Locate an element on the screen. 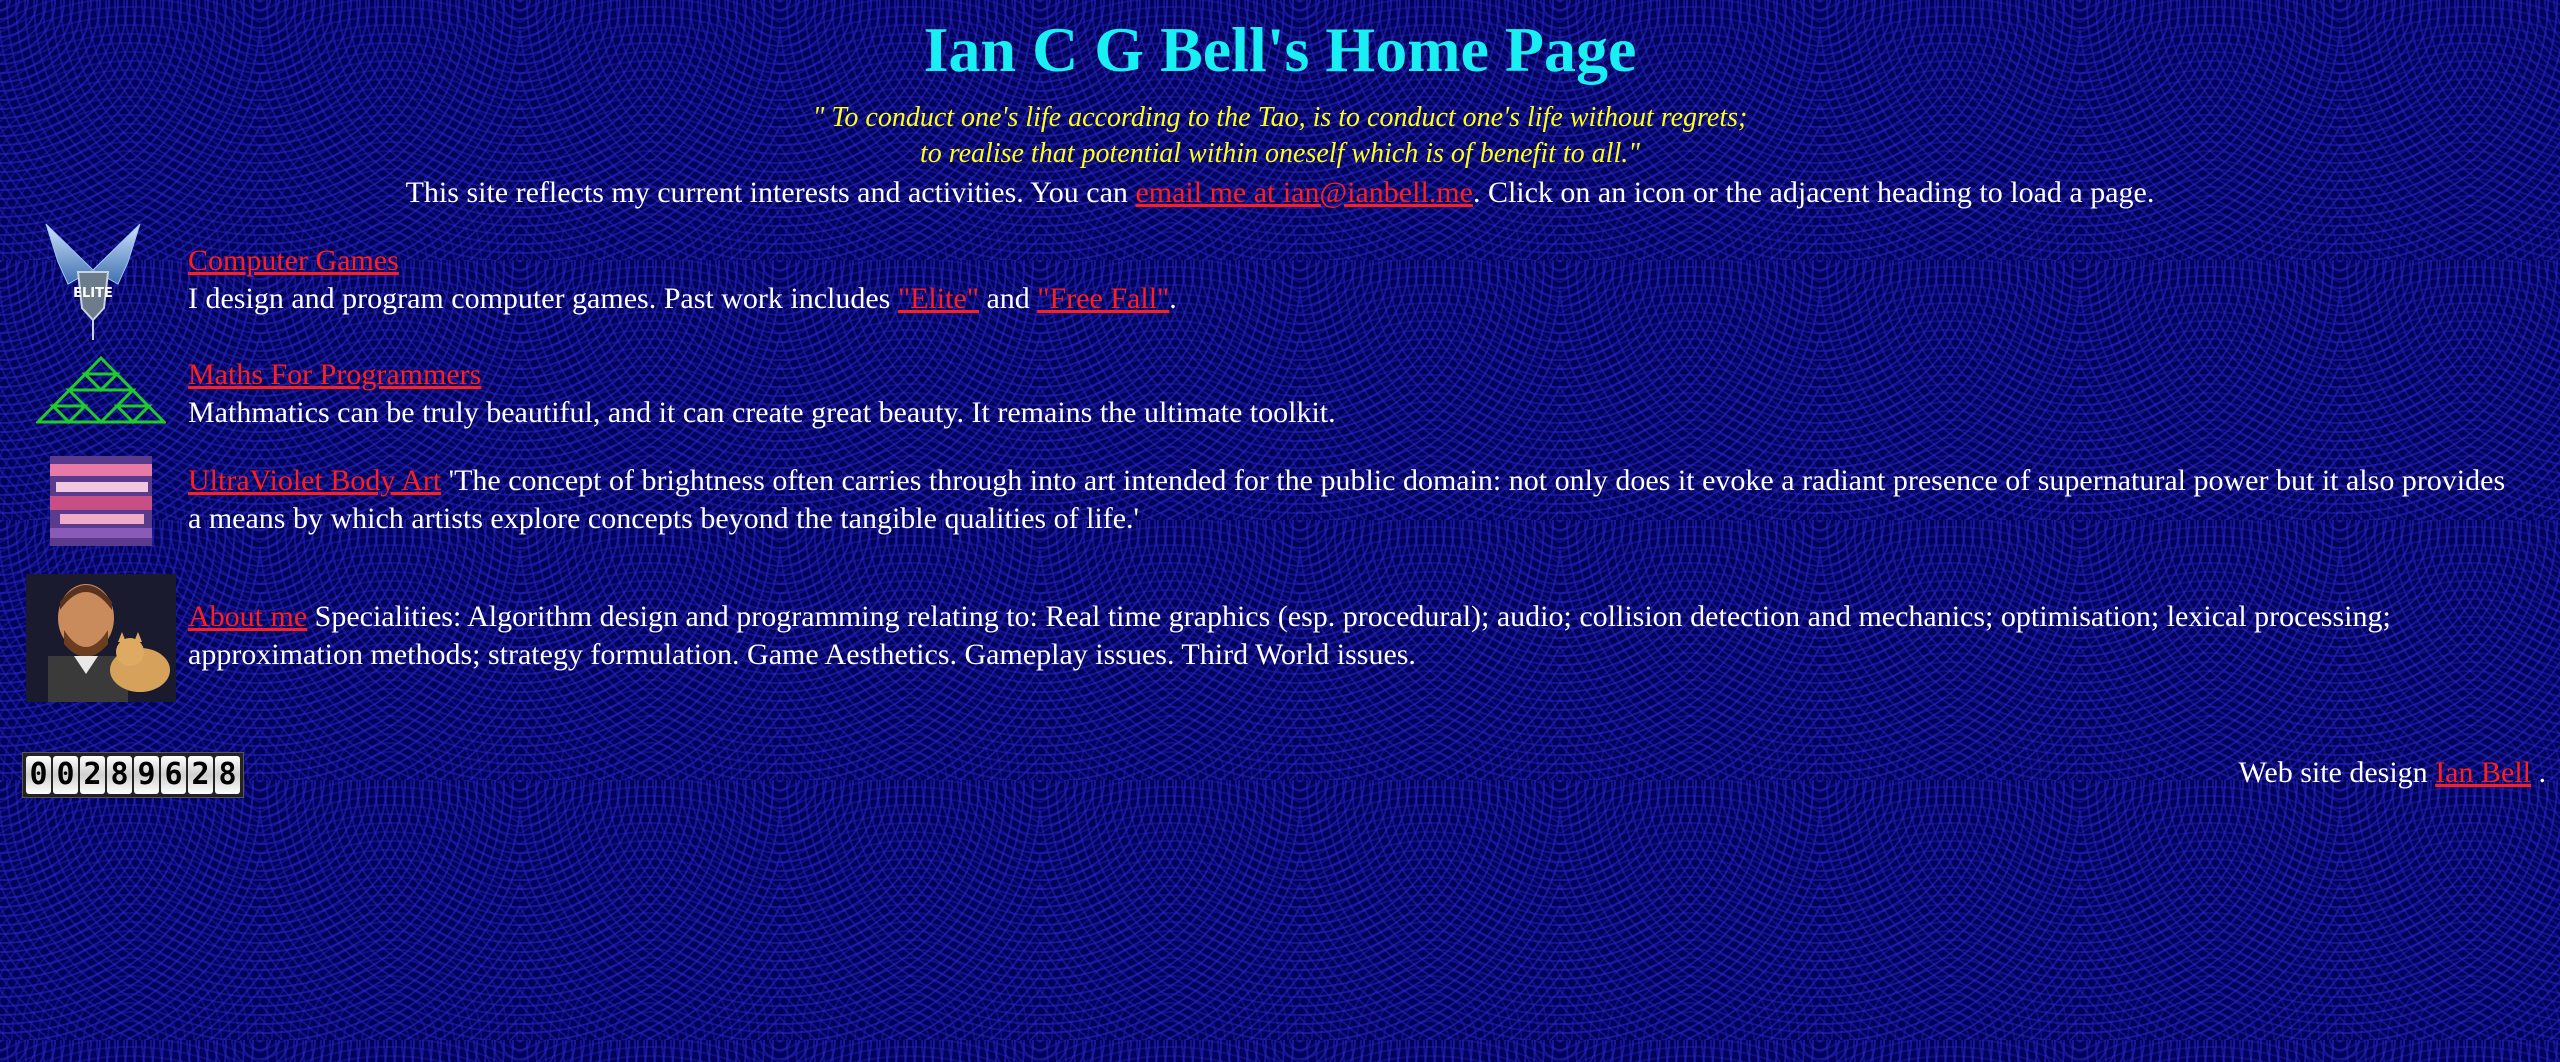  counter-digit: 6 is located at coordinates (173, 775).